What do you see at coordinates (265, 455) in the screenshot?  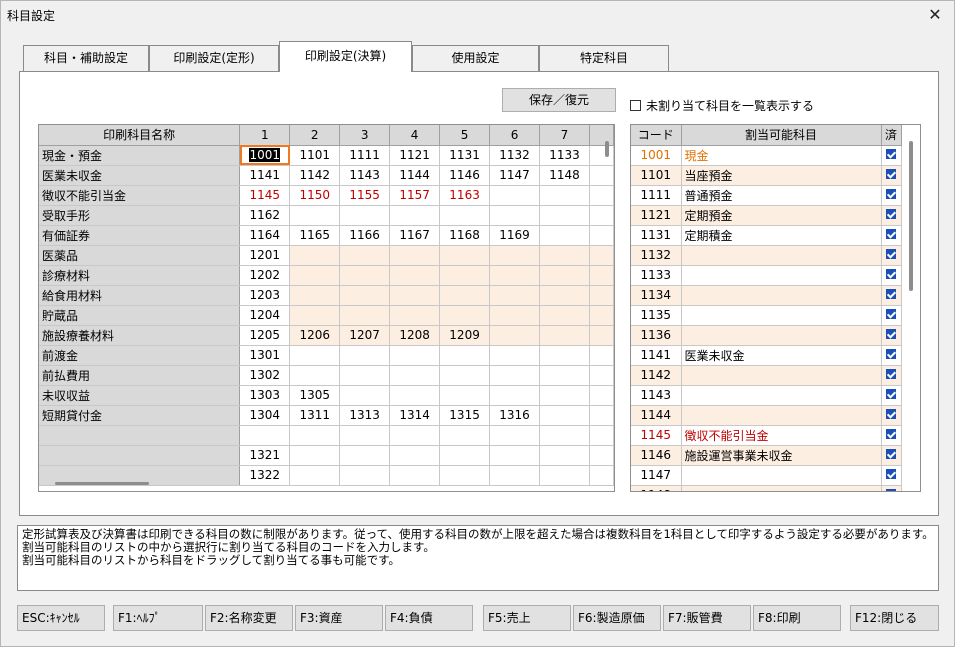 I see `code-cell: 1321` at bounding box center [265, 455].